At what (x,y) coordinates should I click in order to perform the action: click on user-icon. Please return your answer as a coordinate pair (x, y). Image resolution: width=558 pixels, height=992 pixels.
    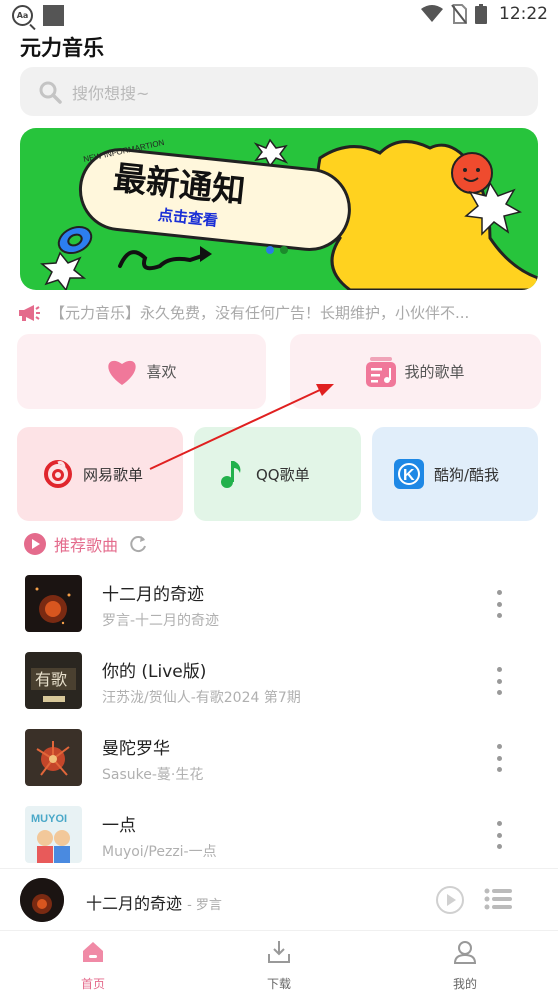
    Looking at the image, I should click on (465, 952).